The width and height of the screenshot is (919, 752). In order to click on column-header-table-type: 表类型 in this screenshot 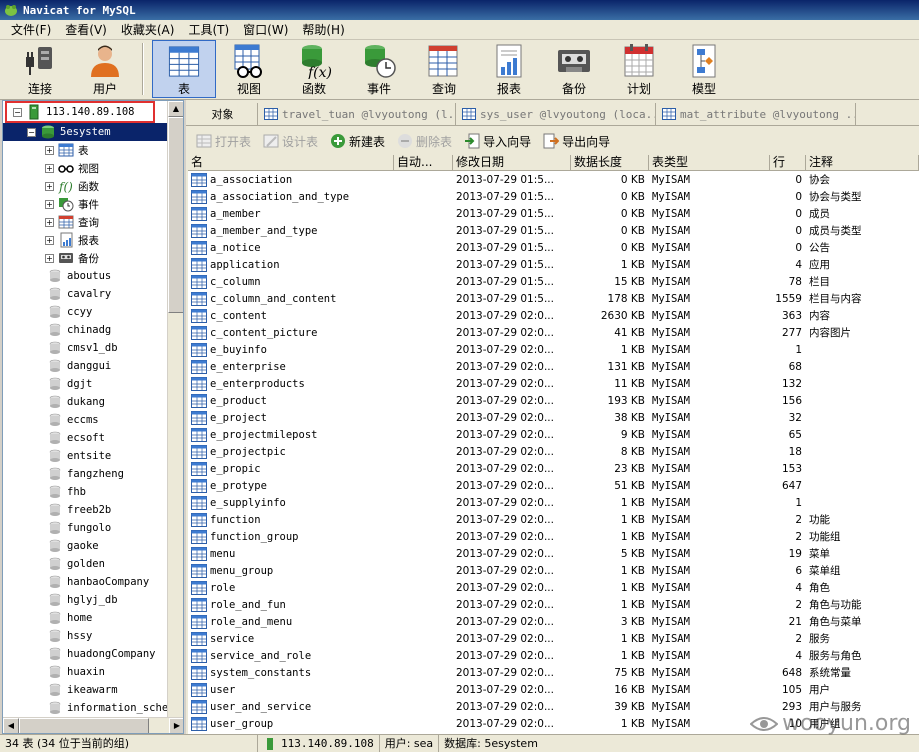, I will do `click(709, 162)`.